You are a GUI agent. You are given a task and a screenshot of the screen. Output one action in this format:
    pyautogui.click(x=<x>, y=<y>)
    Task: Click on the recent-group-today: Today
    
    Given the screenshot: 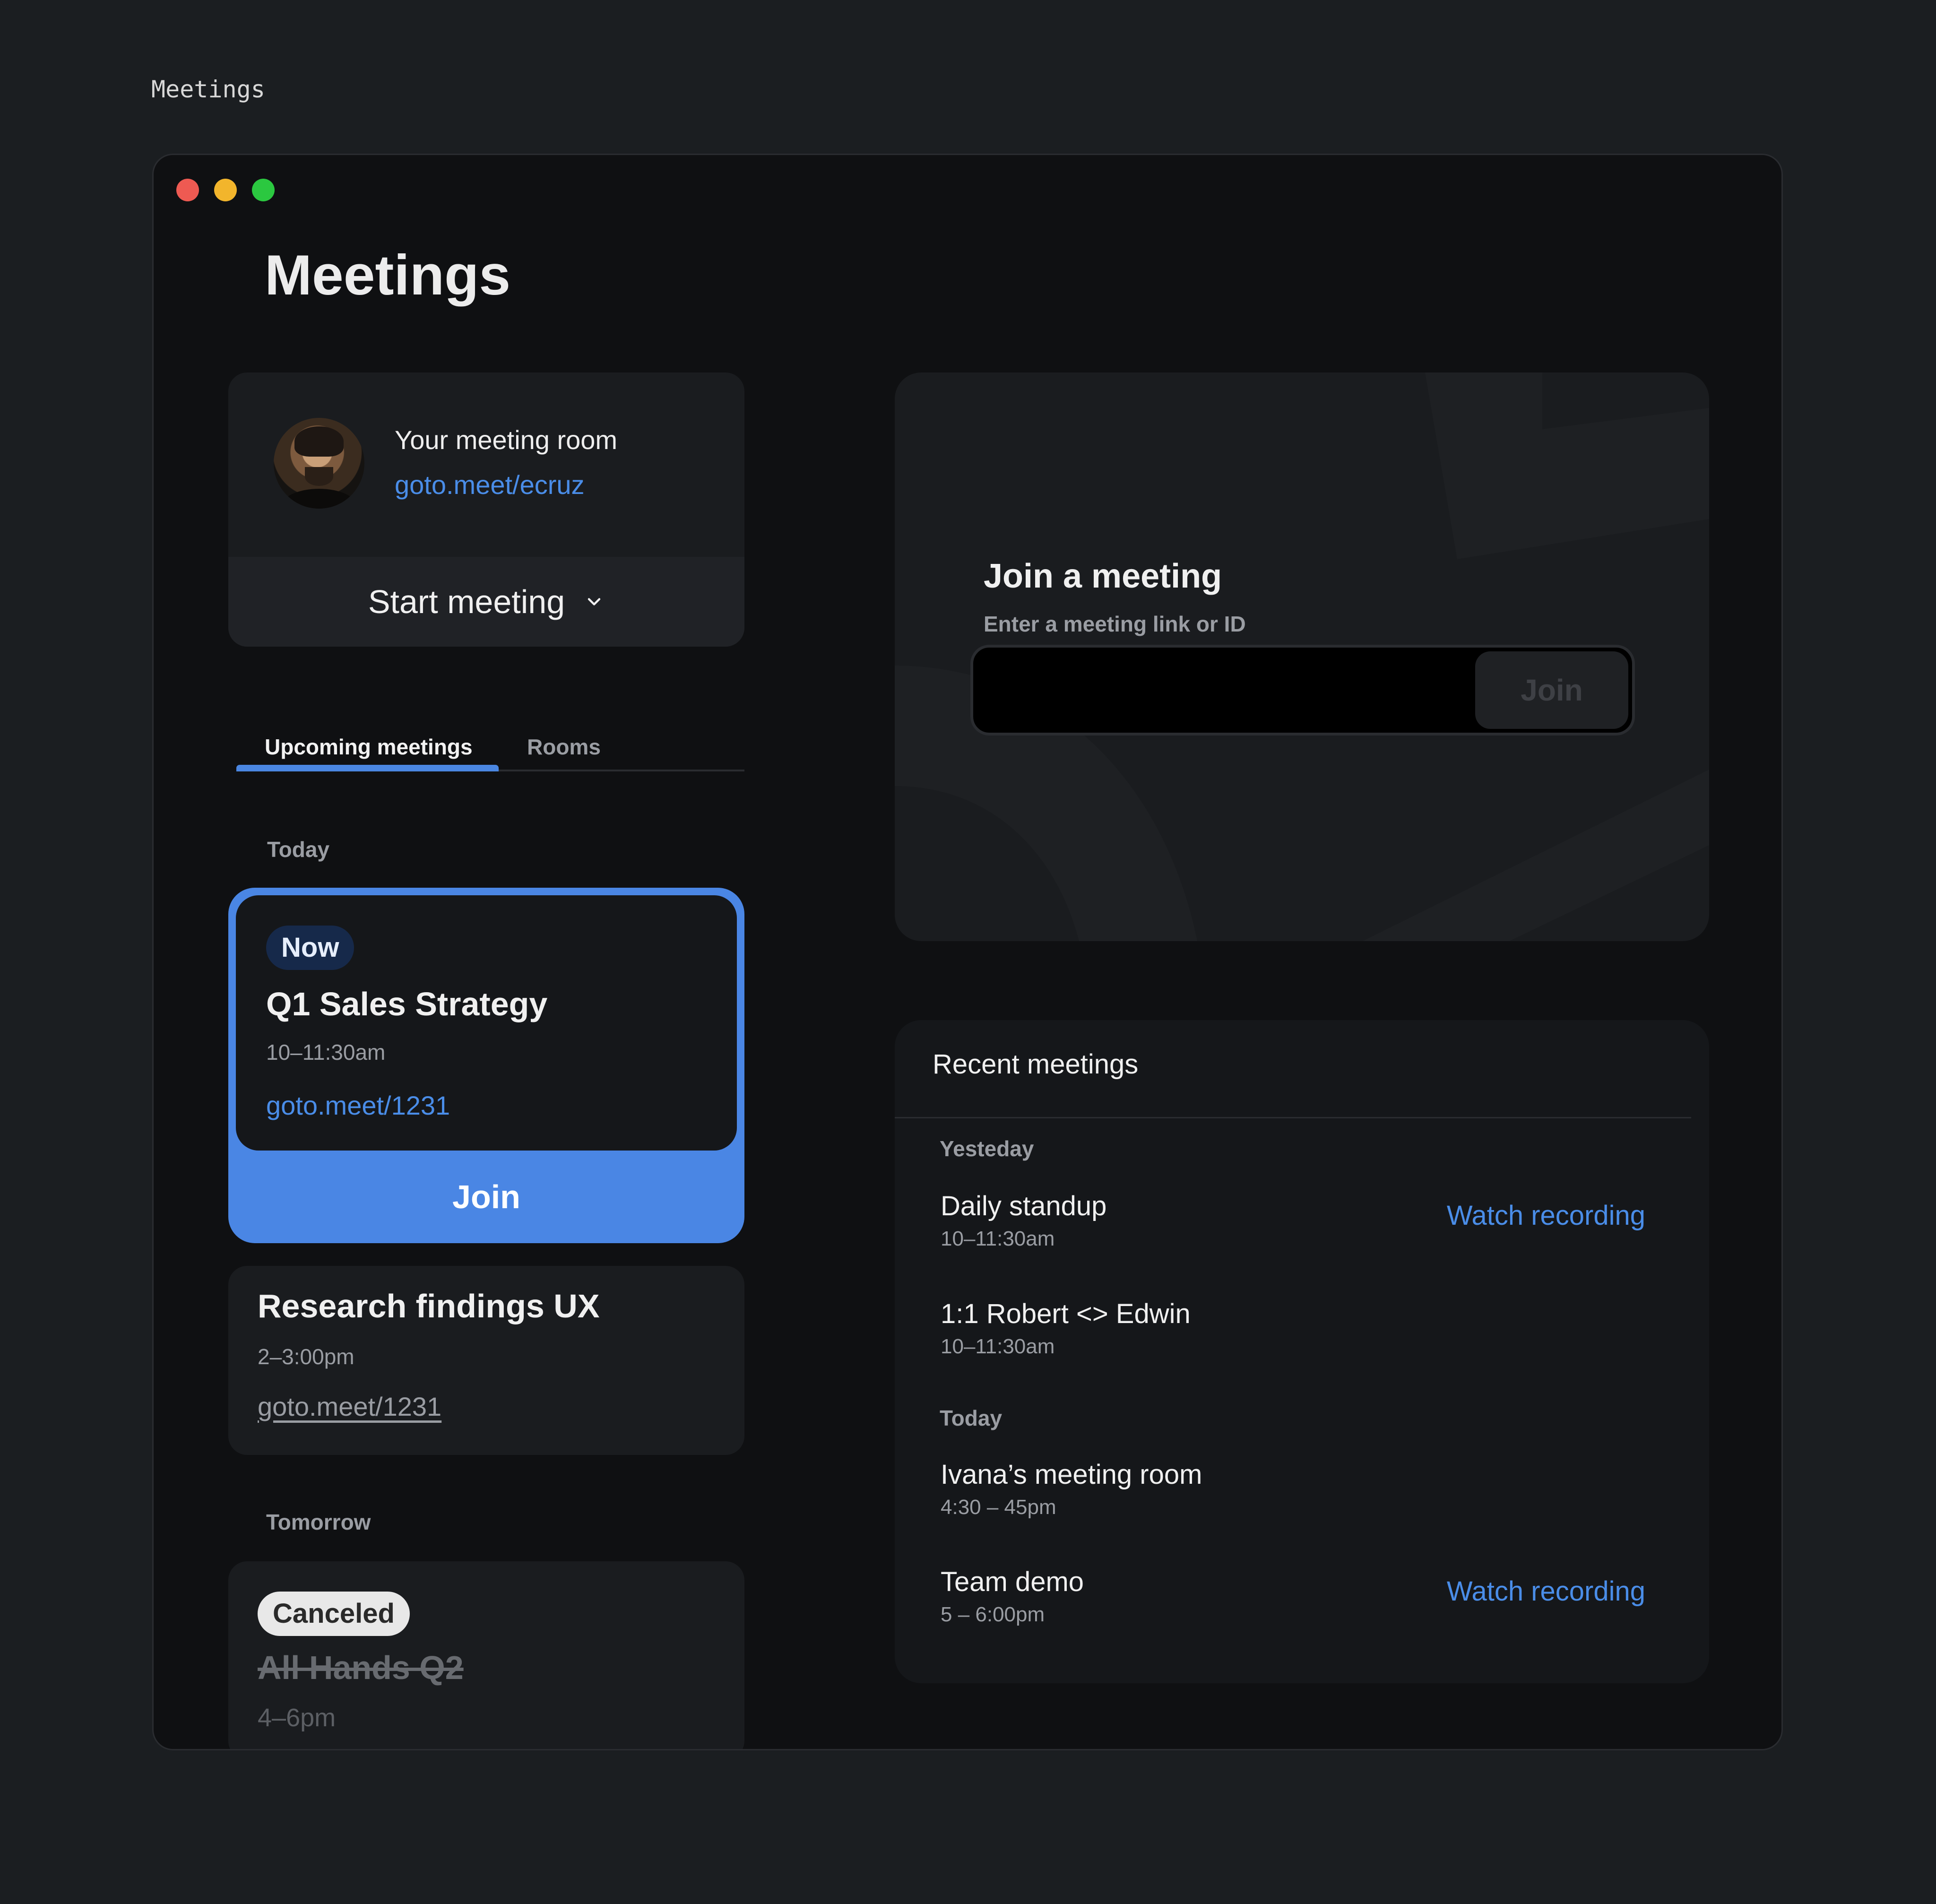 What is the action you would take?
    pyautogui.click(x=971, y=1418)
    